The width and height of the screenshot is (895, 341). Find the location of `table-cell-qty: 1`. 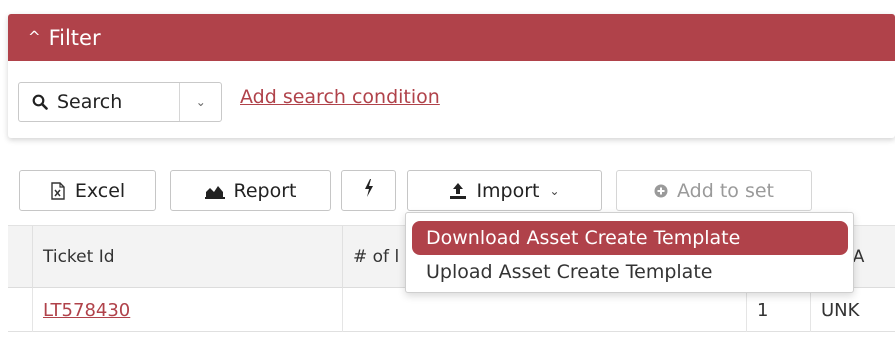

table-cell-qty: 1 is located at coordinates (778, 310).